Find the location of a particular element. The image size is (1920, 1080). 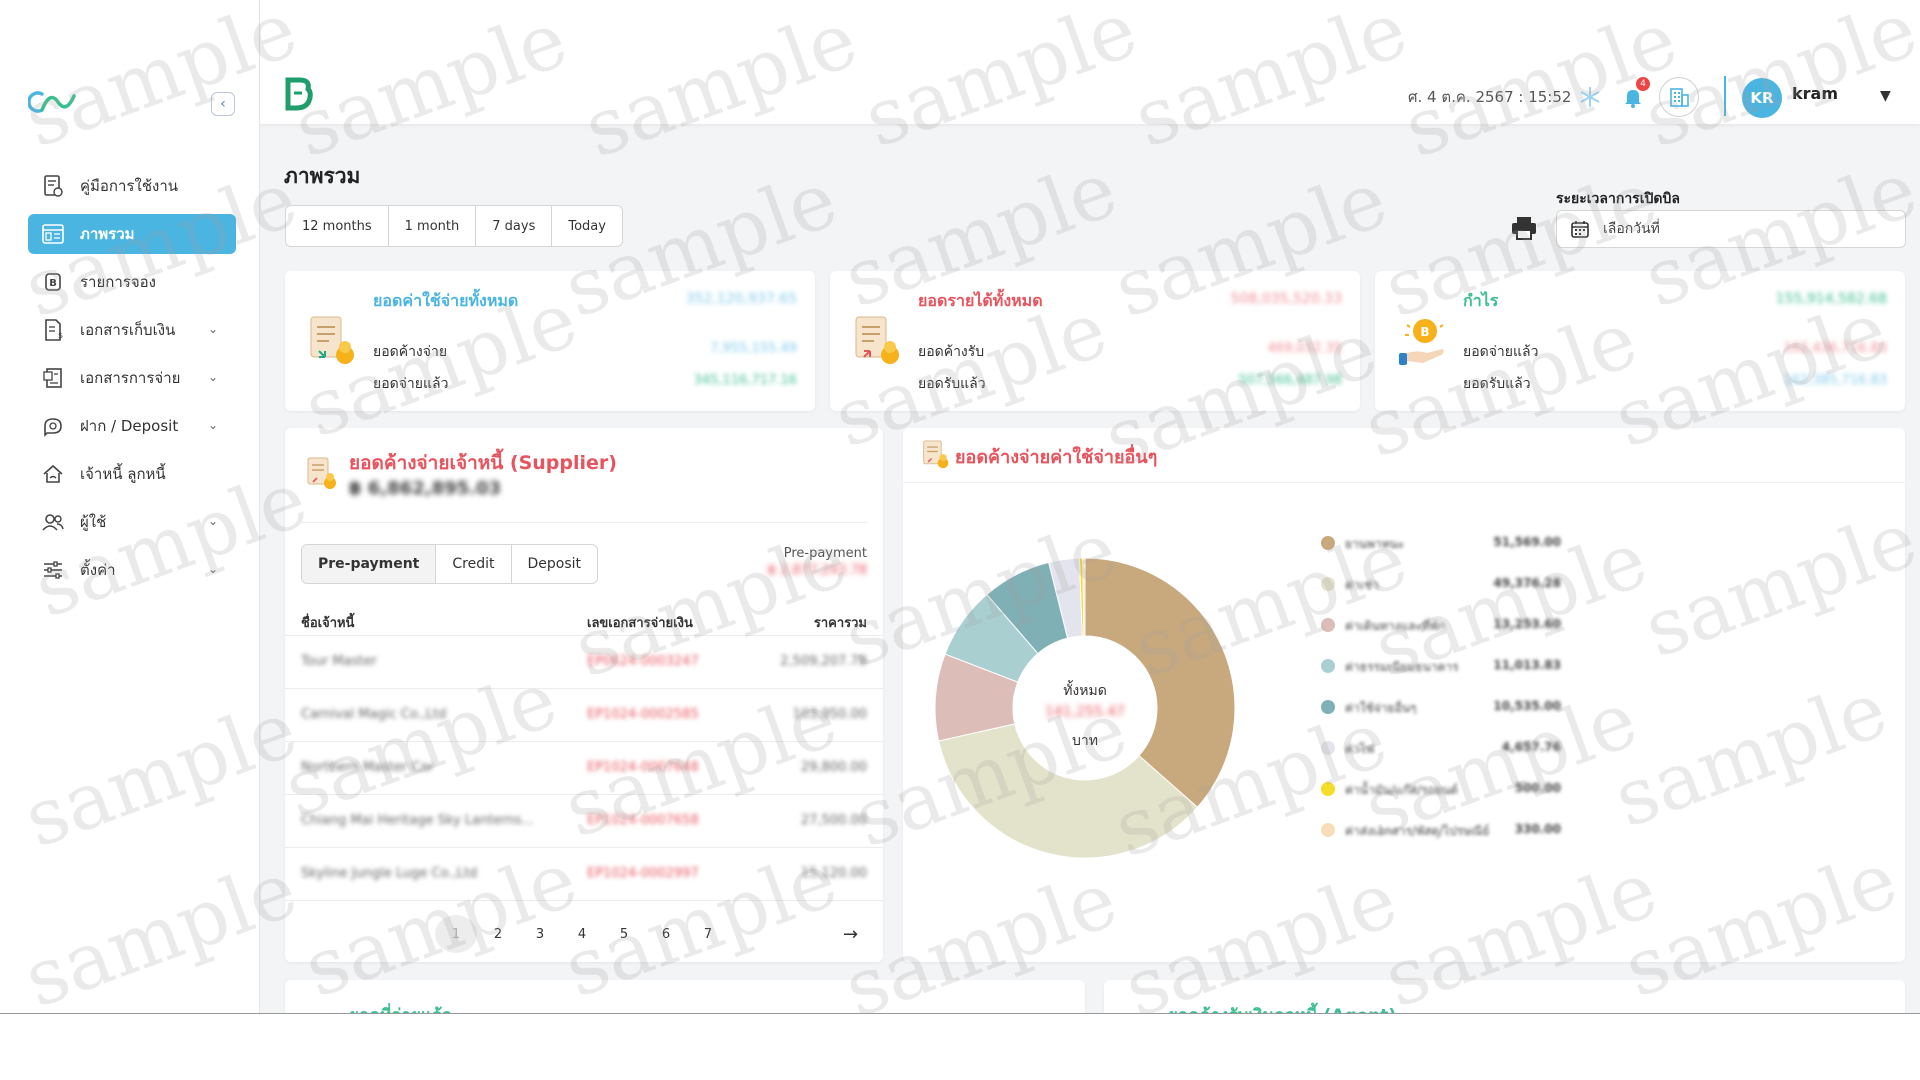

legend-item: ค่าไฟ 4,657.76 is located at coordinates (1441, 755).